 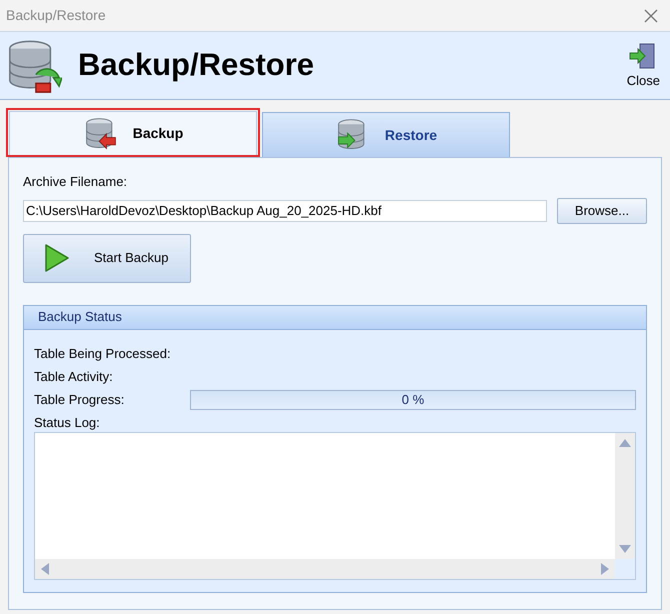 I want to click on field-label: Table Progress:, so click(x=80, y=399).